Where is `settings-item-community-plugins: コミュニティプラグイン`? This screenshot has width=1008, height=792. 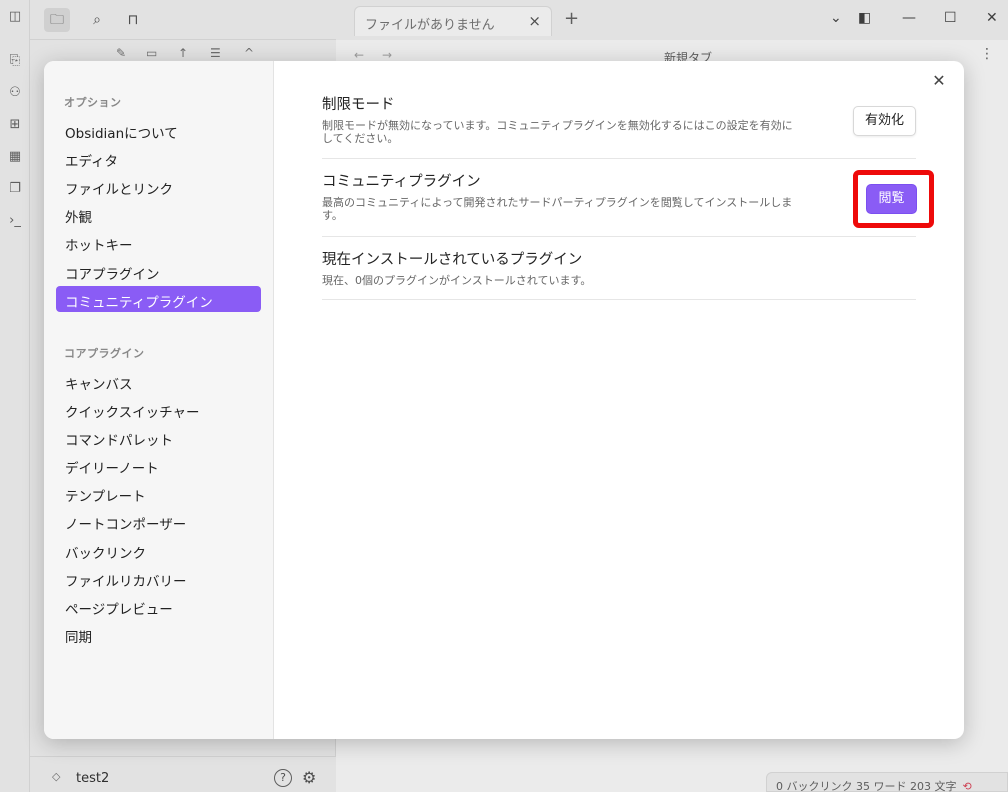
settings-item-community-plugins: コミュニティプラグイン is located at coordinates (158, 299).